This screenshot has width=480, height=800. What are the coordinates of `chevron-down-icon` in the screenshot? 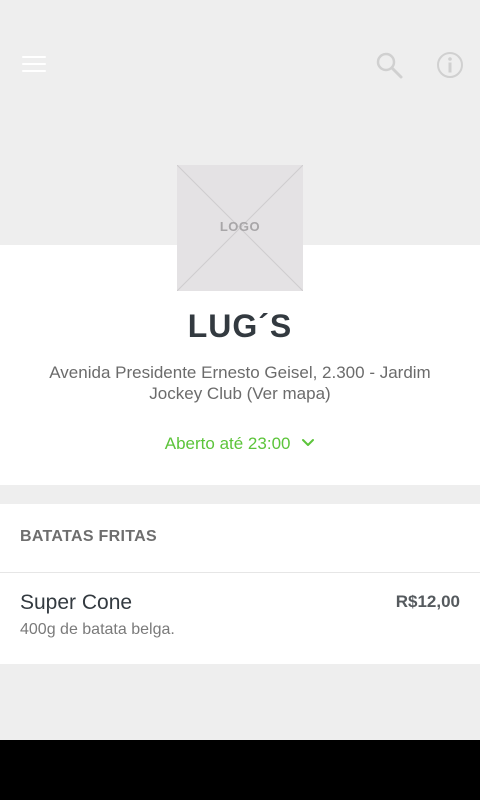 It's located at (308, 442).